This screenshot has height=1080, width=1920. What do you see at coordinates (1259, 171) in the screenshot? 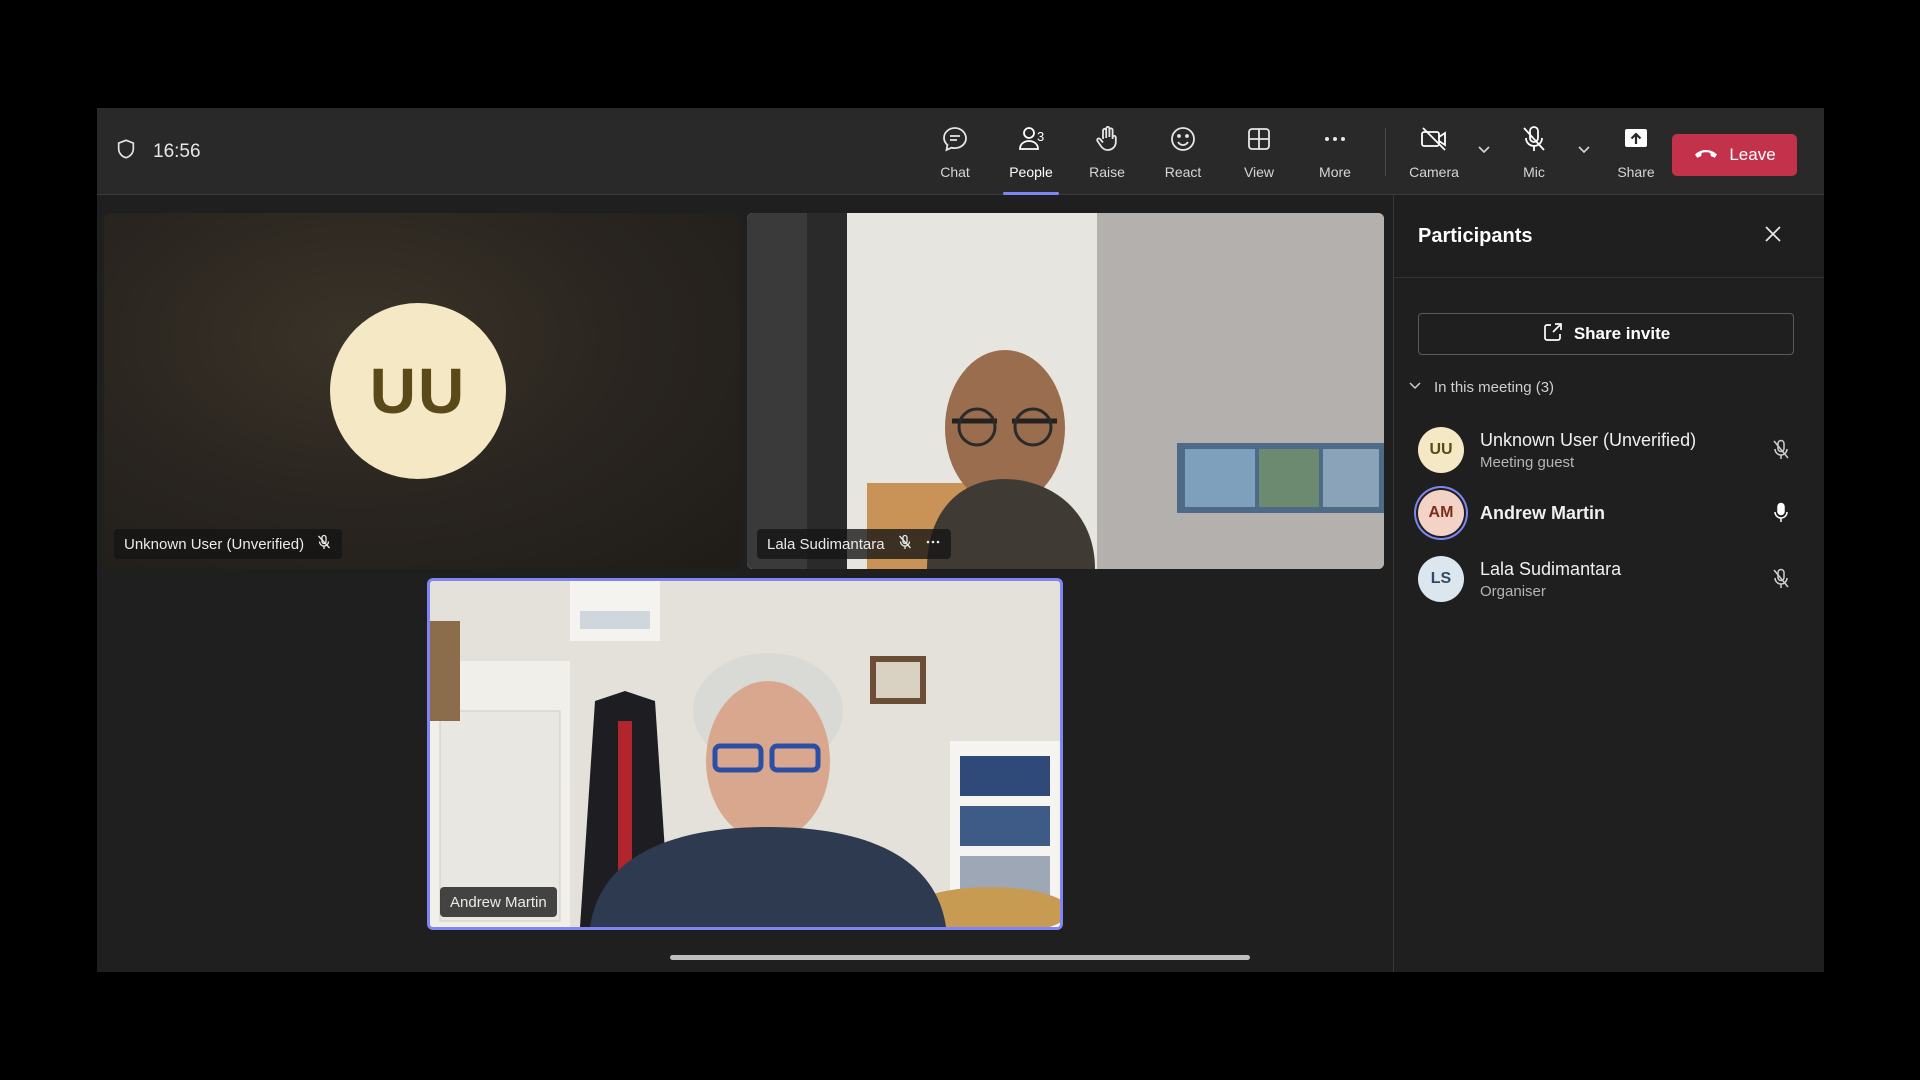
I see `view-label: View` at bounding box center [1259, 171].